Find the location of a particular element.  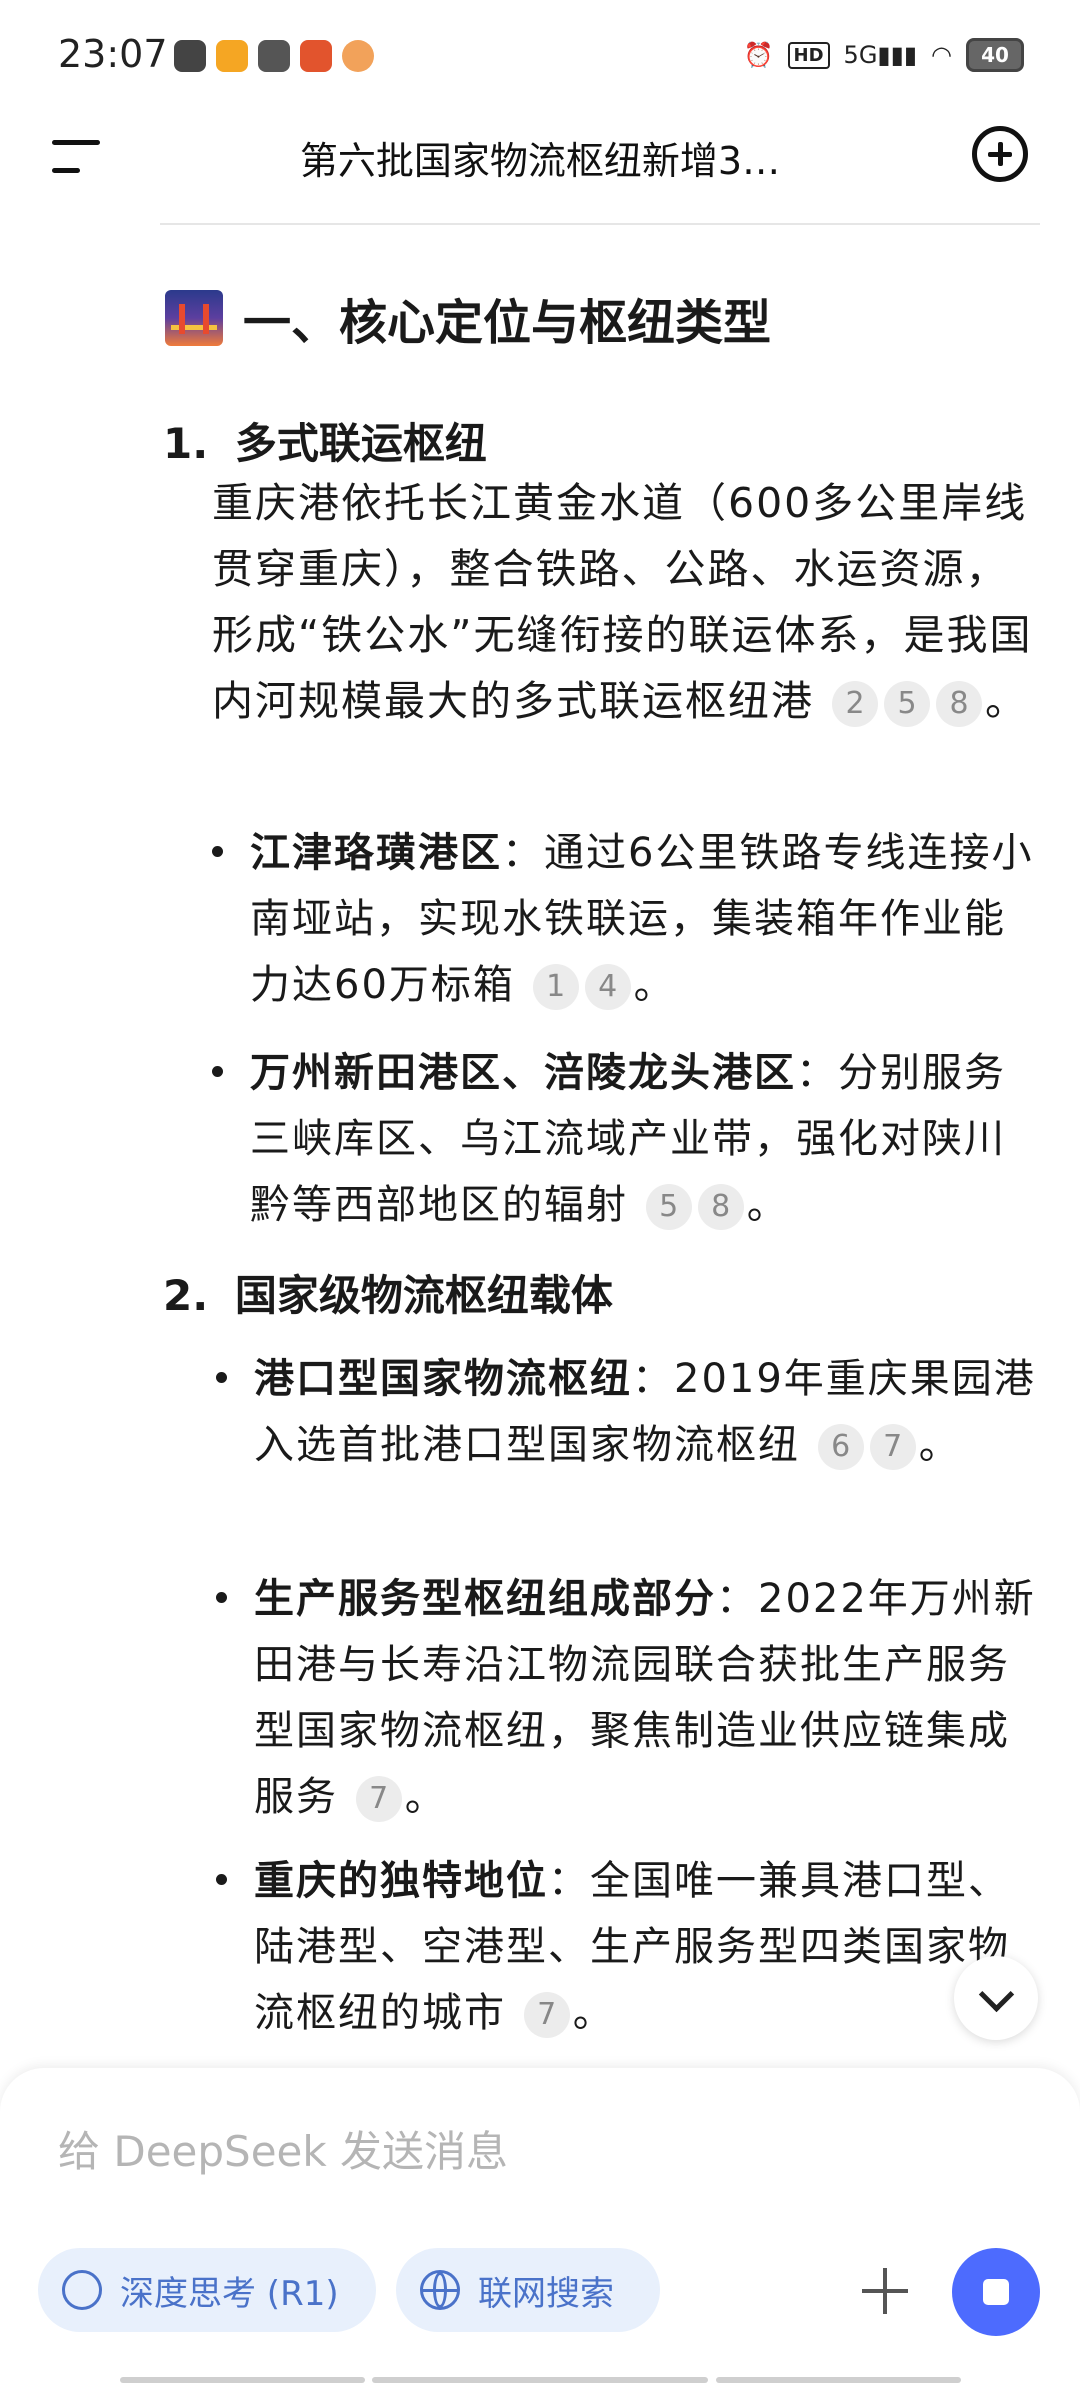

bullet-label: 港口型国家物流枢纽 is located at coordinates (443, 1379).